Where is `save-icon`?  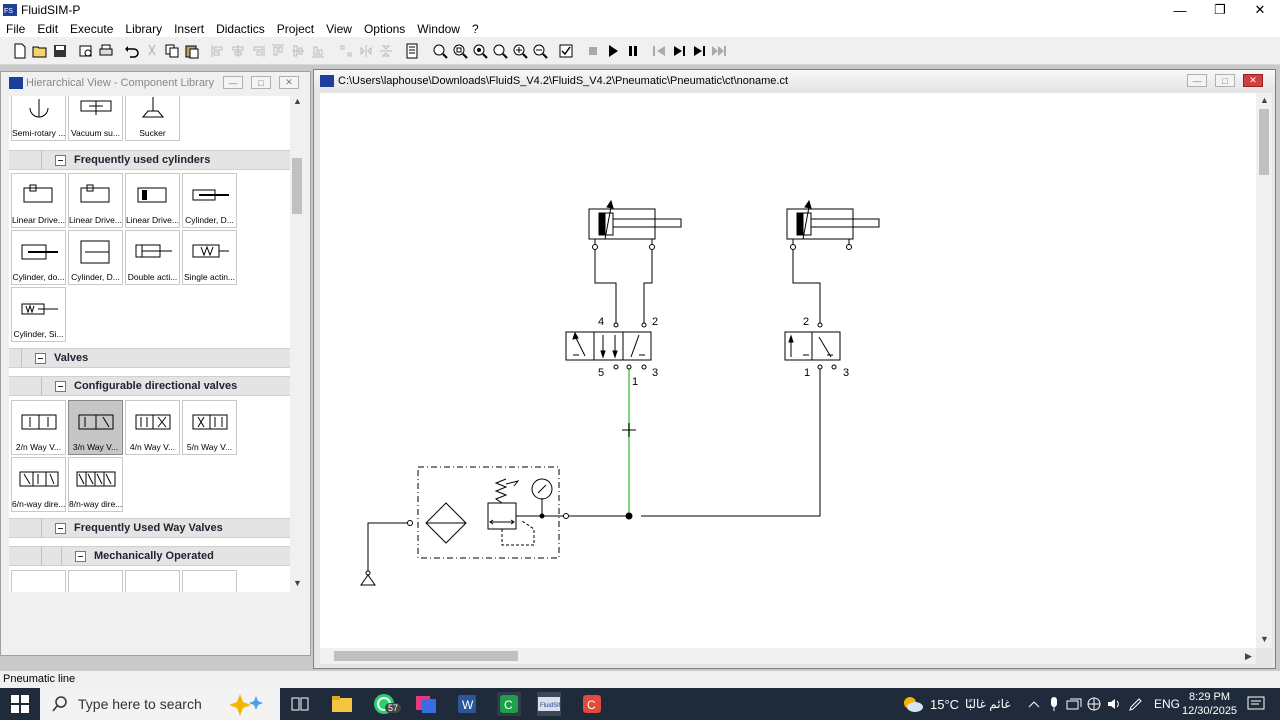 save-icon is located at coordinates (60, 51).